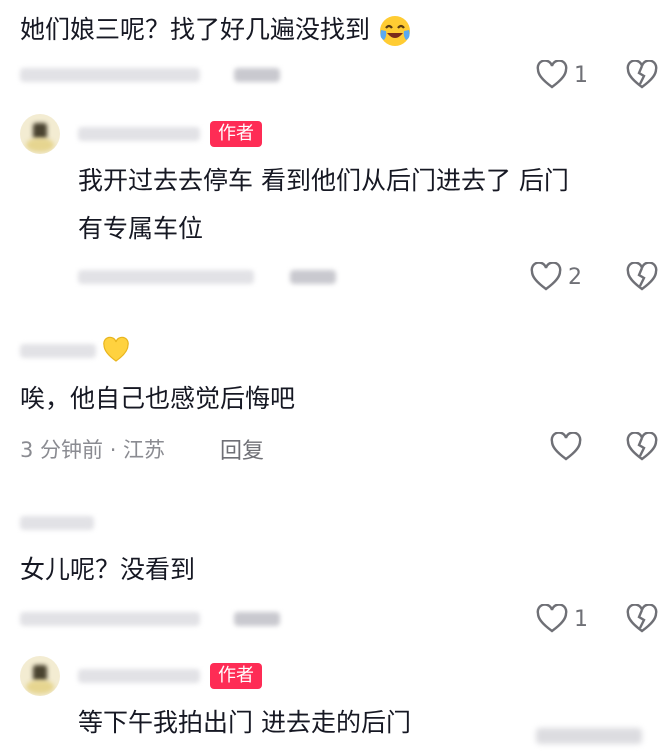 The width and height of the screenshot is (658, 752). What do you see at coordinates (158, 398) in the screenshot?
I see `comment-text: 唉，他自己也感觉后悔吧` at bounding box center [158, 398].